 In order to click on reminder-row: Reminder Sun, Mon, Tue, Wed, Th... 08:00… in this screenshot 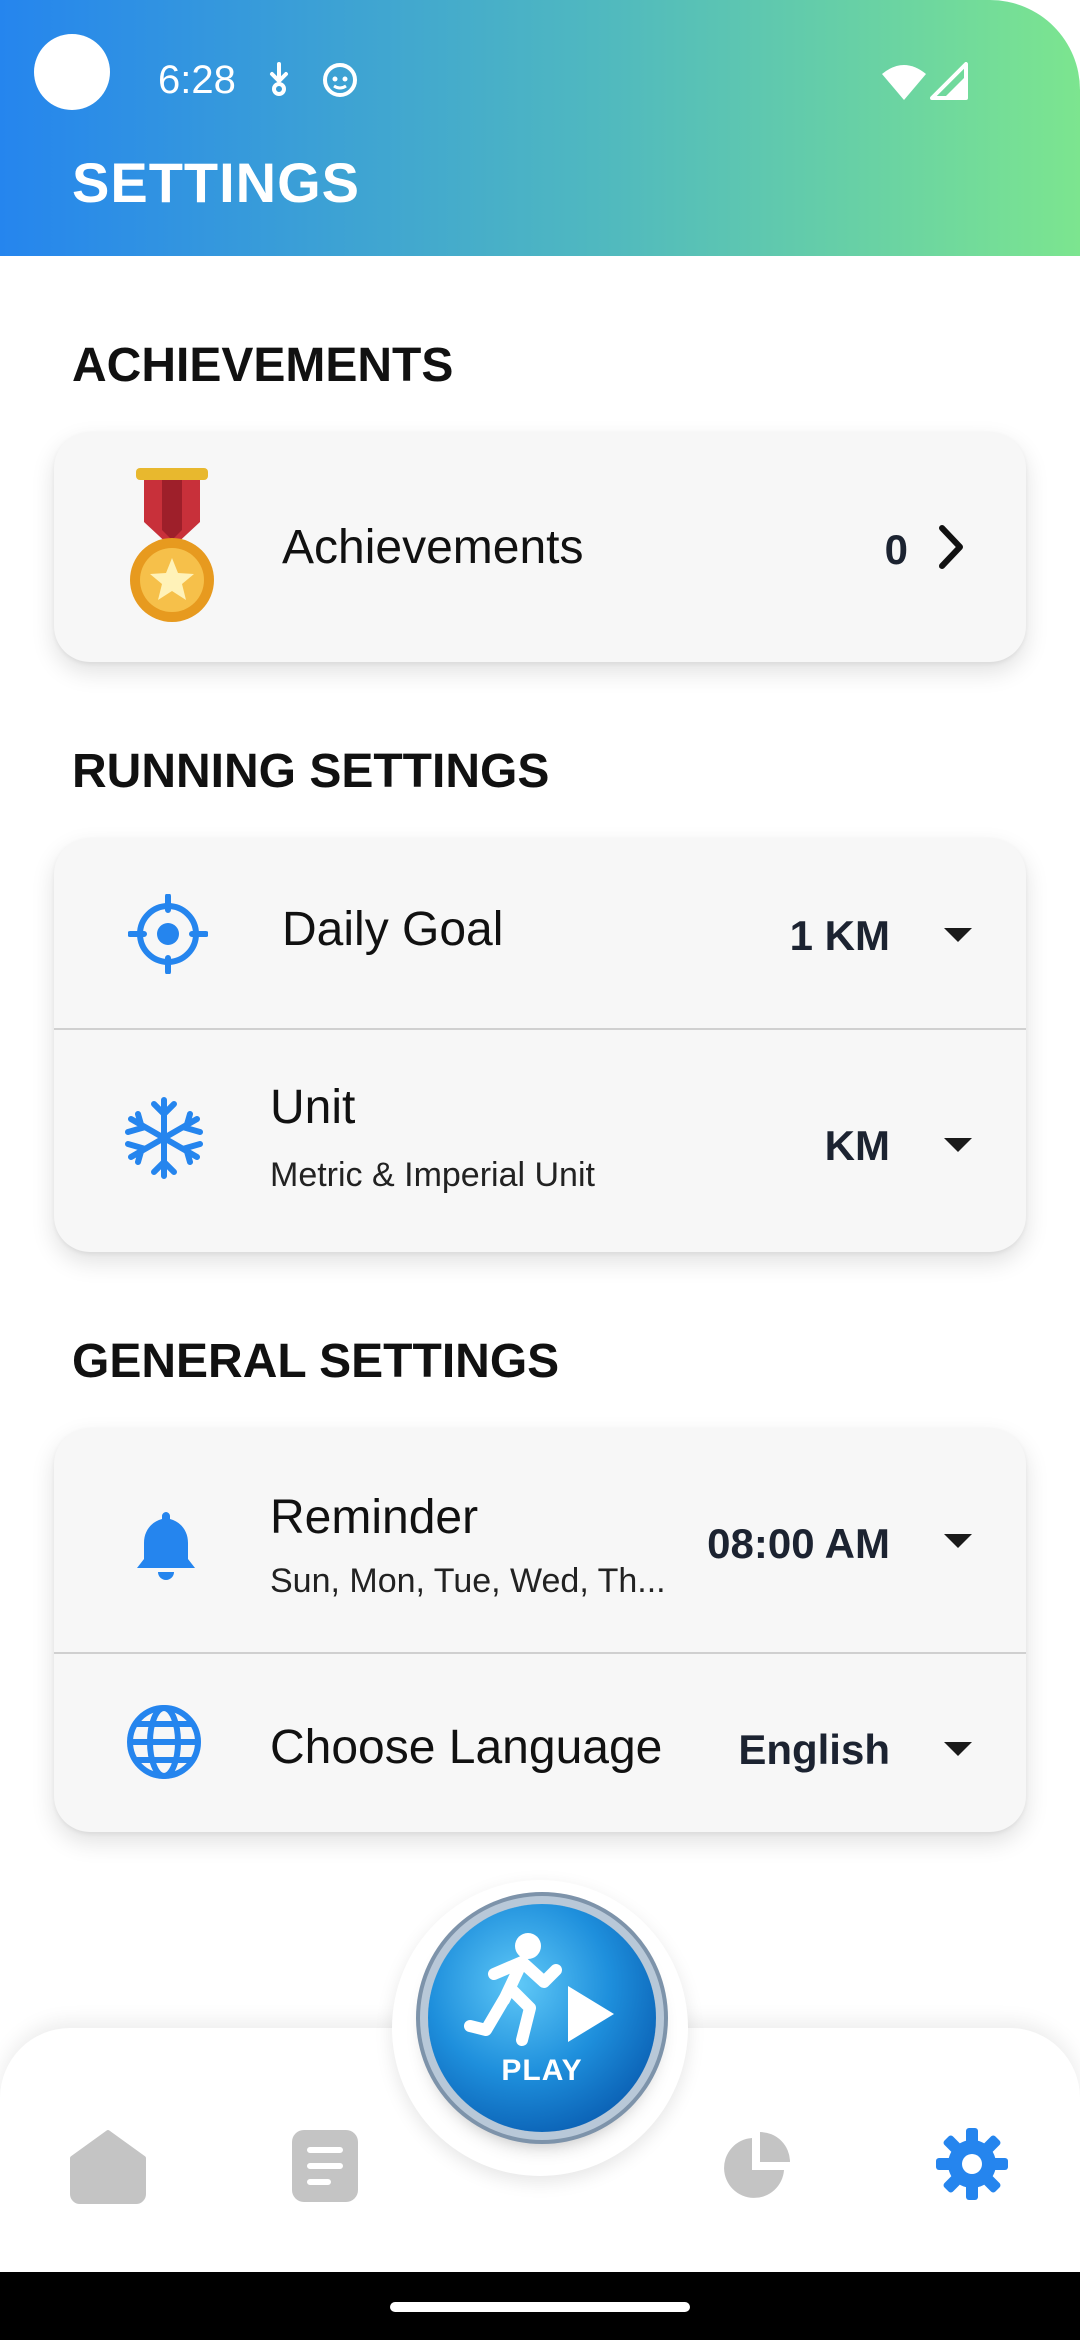, I will do `click(540, 1540)`.